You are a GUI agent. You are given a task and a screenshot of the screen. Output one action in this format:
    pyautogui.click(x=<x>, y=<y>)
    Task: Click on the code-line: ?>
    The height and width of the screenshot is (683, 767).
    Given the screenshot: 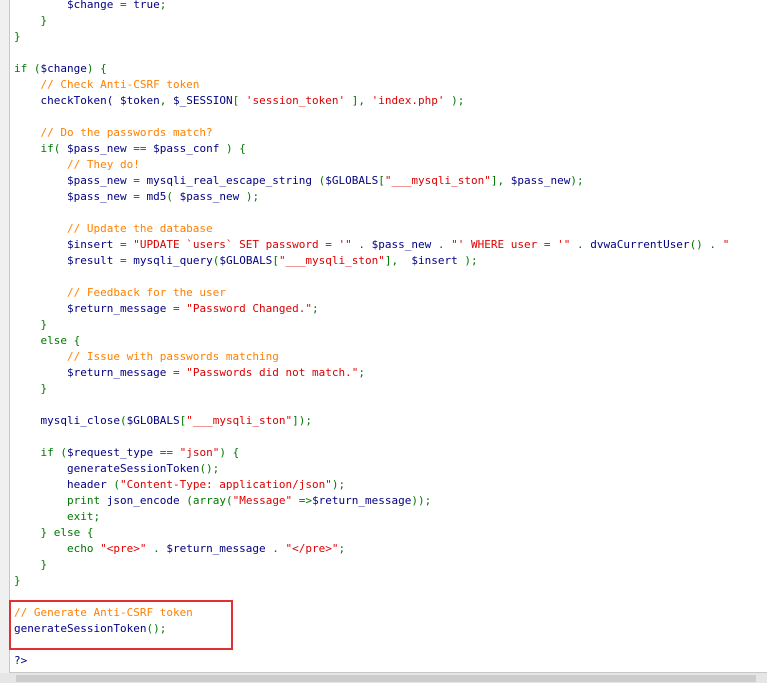 What is the action you would take?
    pyautogui.click(x=20, y=661)
    